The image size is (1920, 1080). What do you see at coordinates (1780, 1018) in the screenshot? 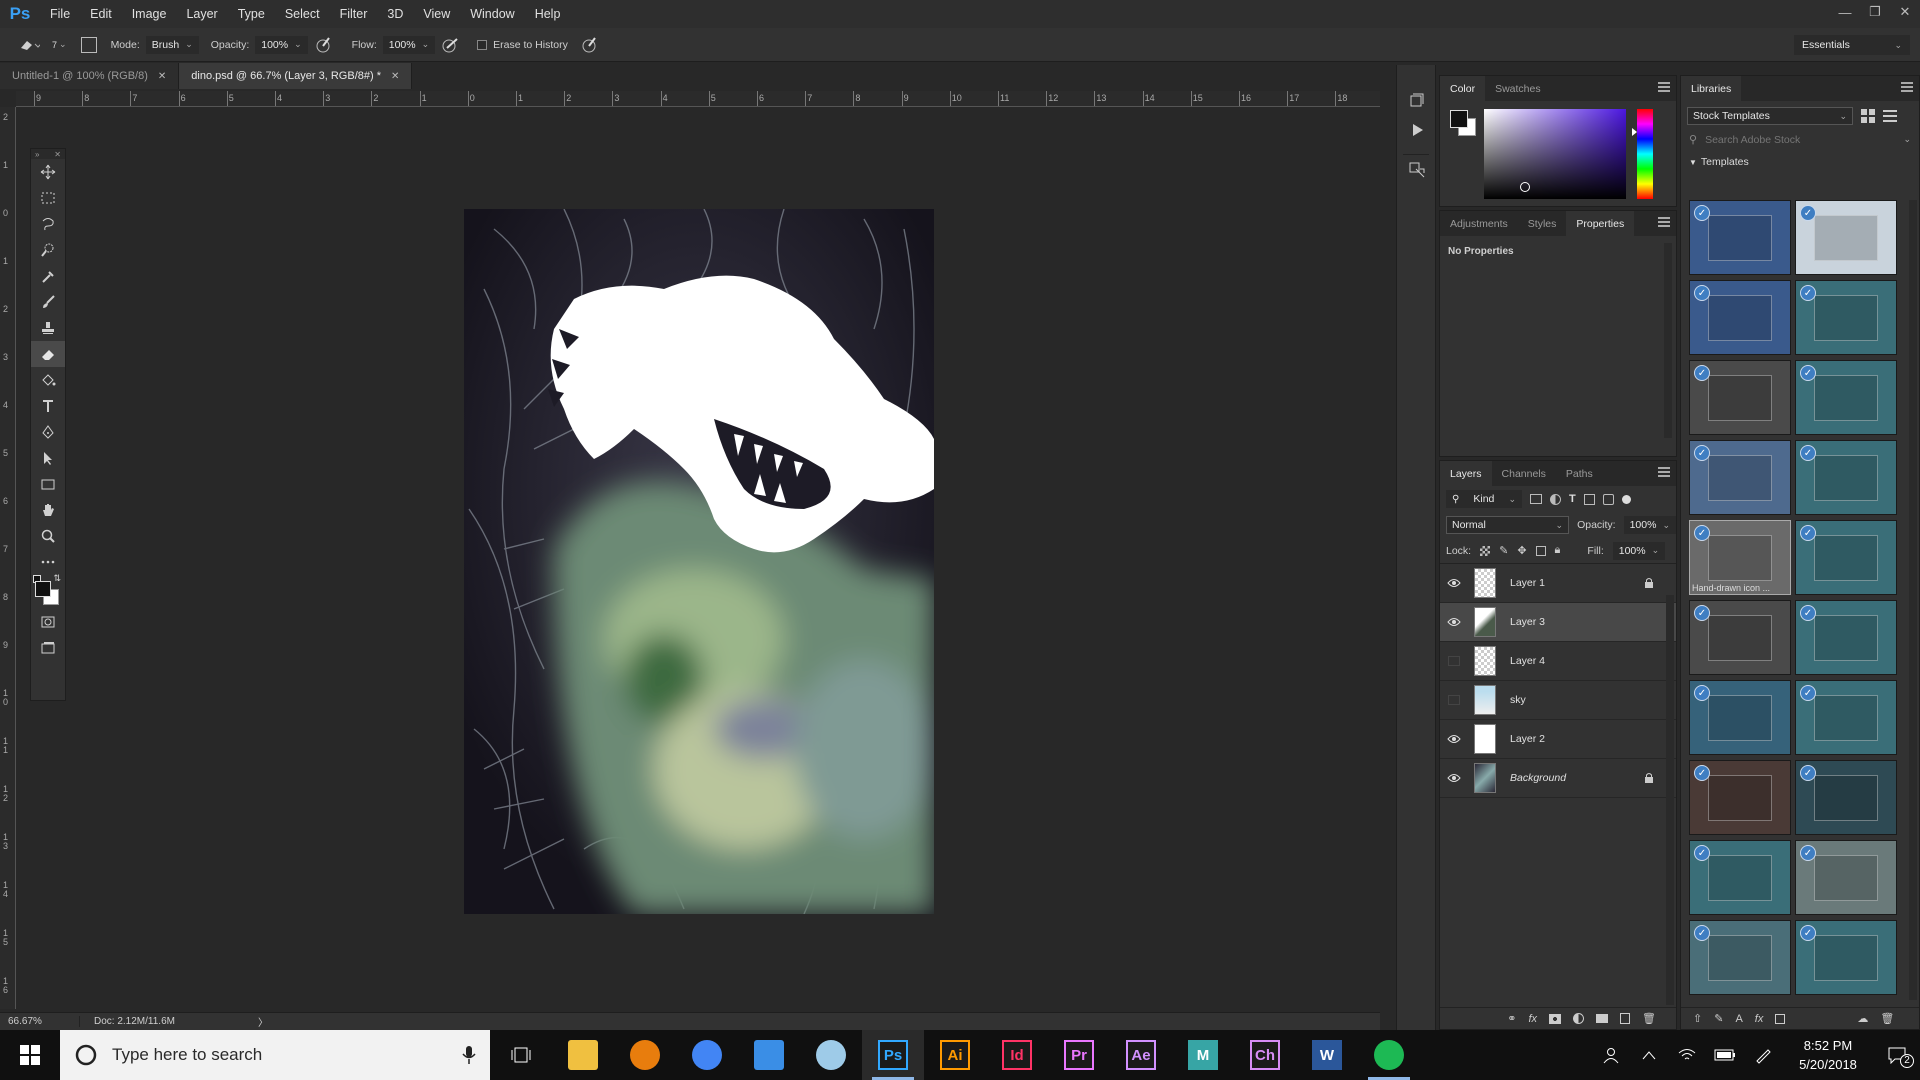
I see `color-swatch-icon` at bounding box center [1780, 1018].